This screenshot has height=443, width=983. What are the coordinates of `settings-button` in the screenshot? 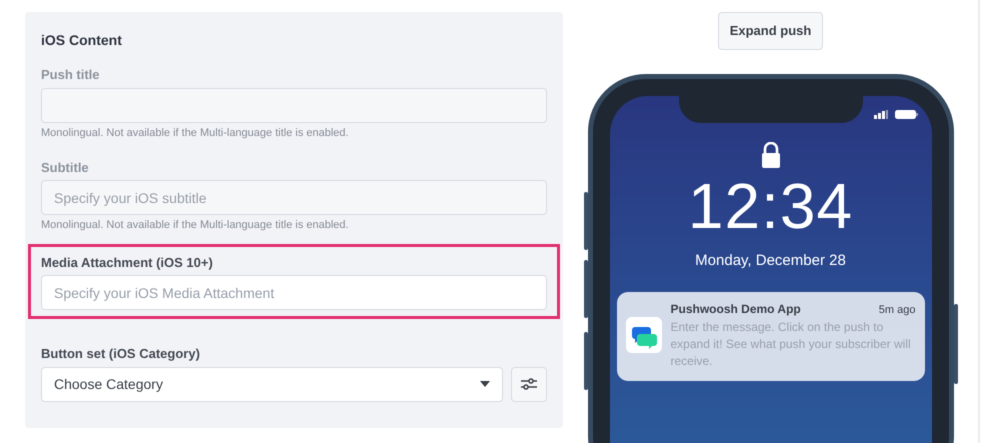 It's located at (529, 384).